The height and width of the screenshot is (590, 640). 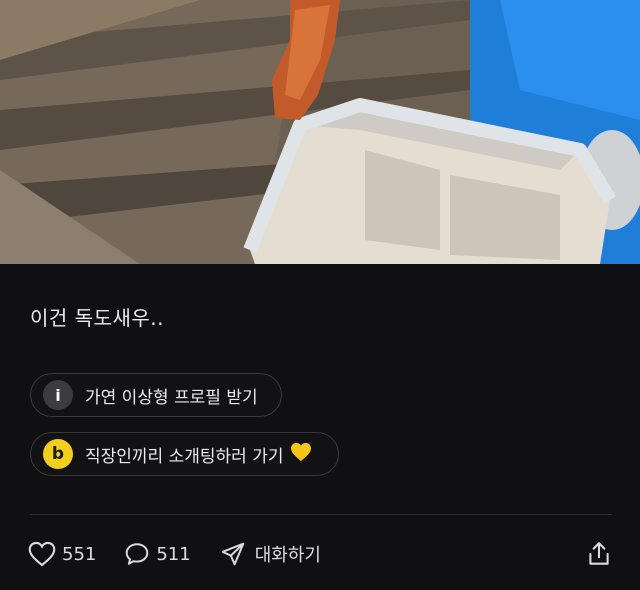 What do you see at coordinates (173, 554) in the screenshot?
I see `comment-count: 511` at bounding box center [173, 554].